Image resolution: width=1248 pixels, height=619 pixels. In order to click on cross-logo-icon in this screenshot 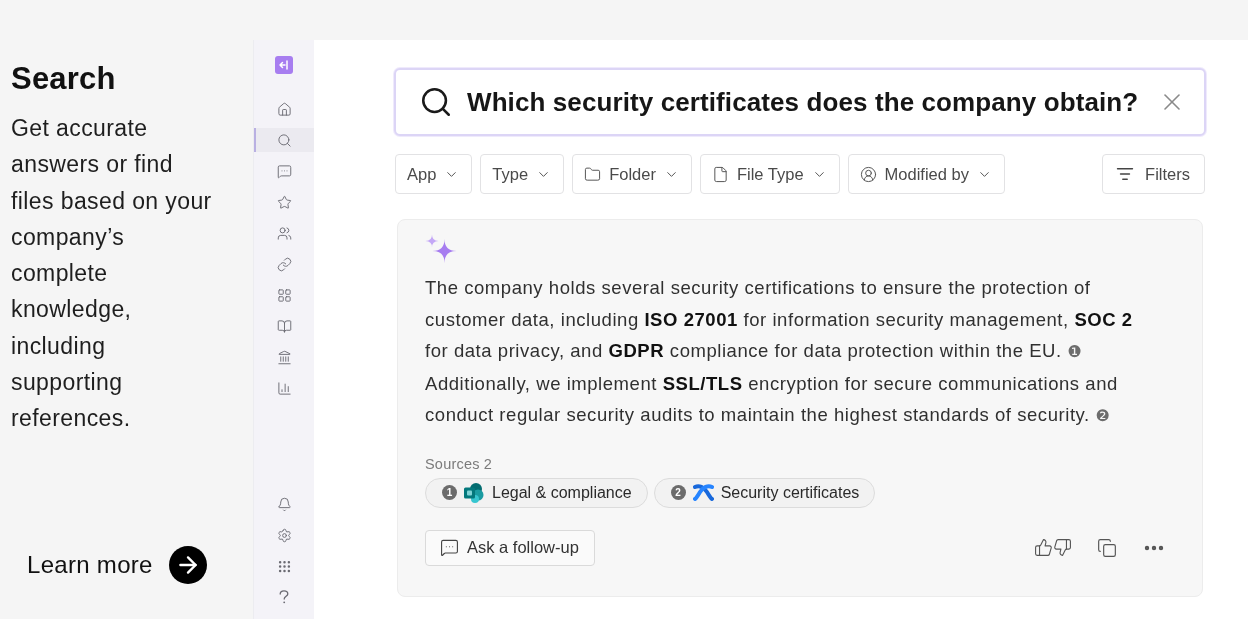, I will do `click(703, 492)`.